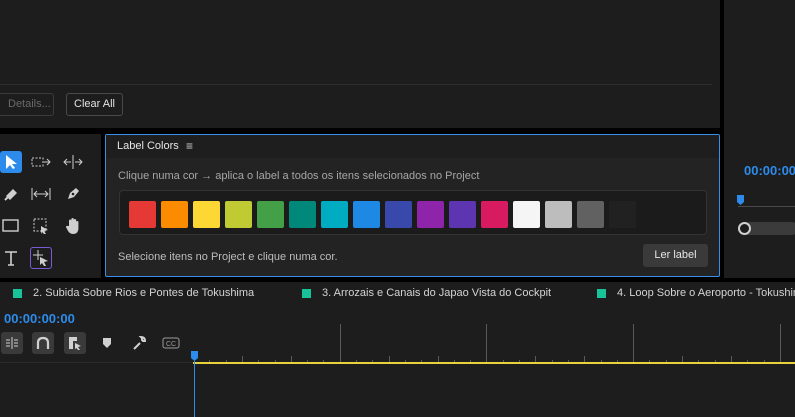  Describe the element at coordinates (43, 343) in the screenshot. I see `snap-icon` at that location.